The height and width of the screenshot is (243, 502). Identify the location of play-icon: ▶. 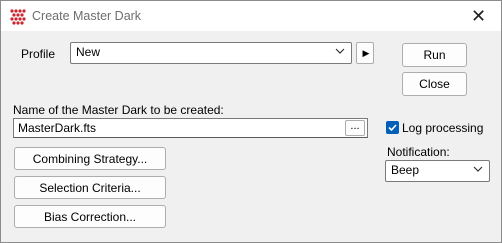
(366, 52).